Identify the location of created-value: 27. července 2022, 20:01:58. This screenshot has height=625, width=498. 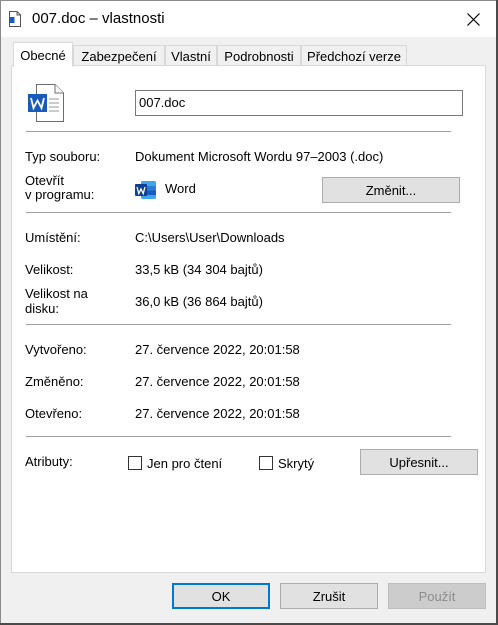
(217, 349).